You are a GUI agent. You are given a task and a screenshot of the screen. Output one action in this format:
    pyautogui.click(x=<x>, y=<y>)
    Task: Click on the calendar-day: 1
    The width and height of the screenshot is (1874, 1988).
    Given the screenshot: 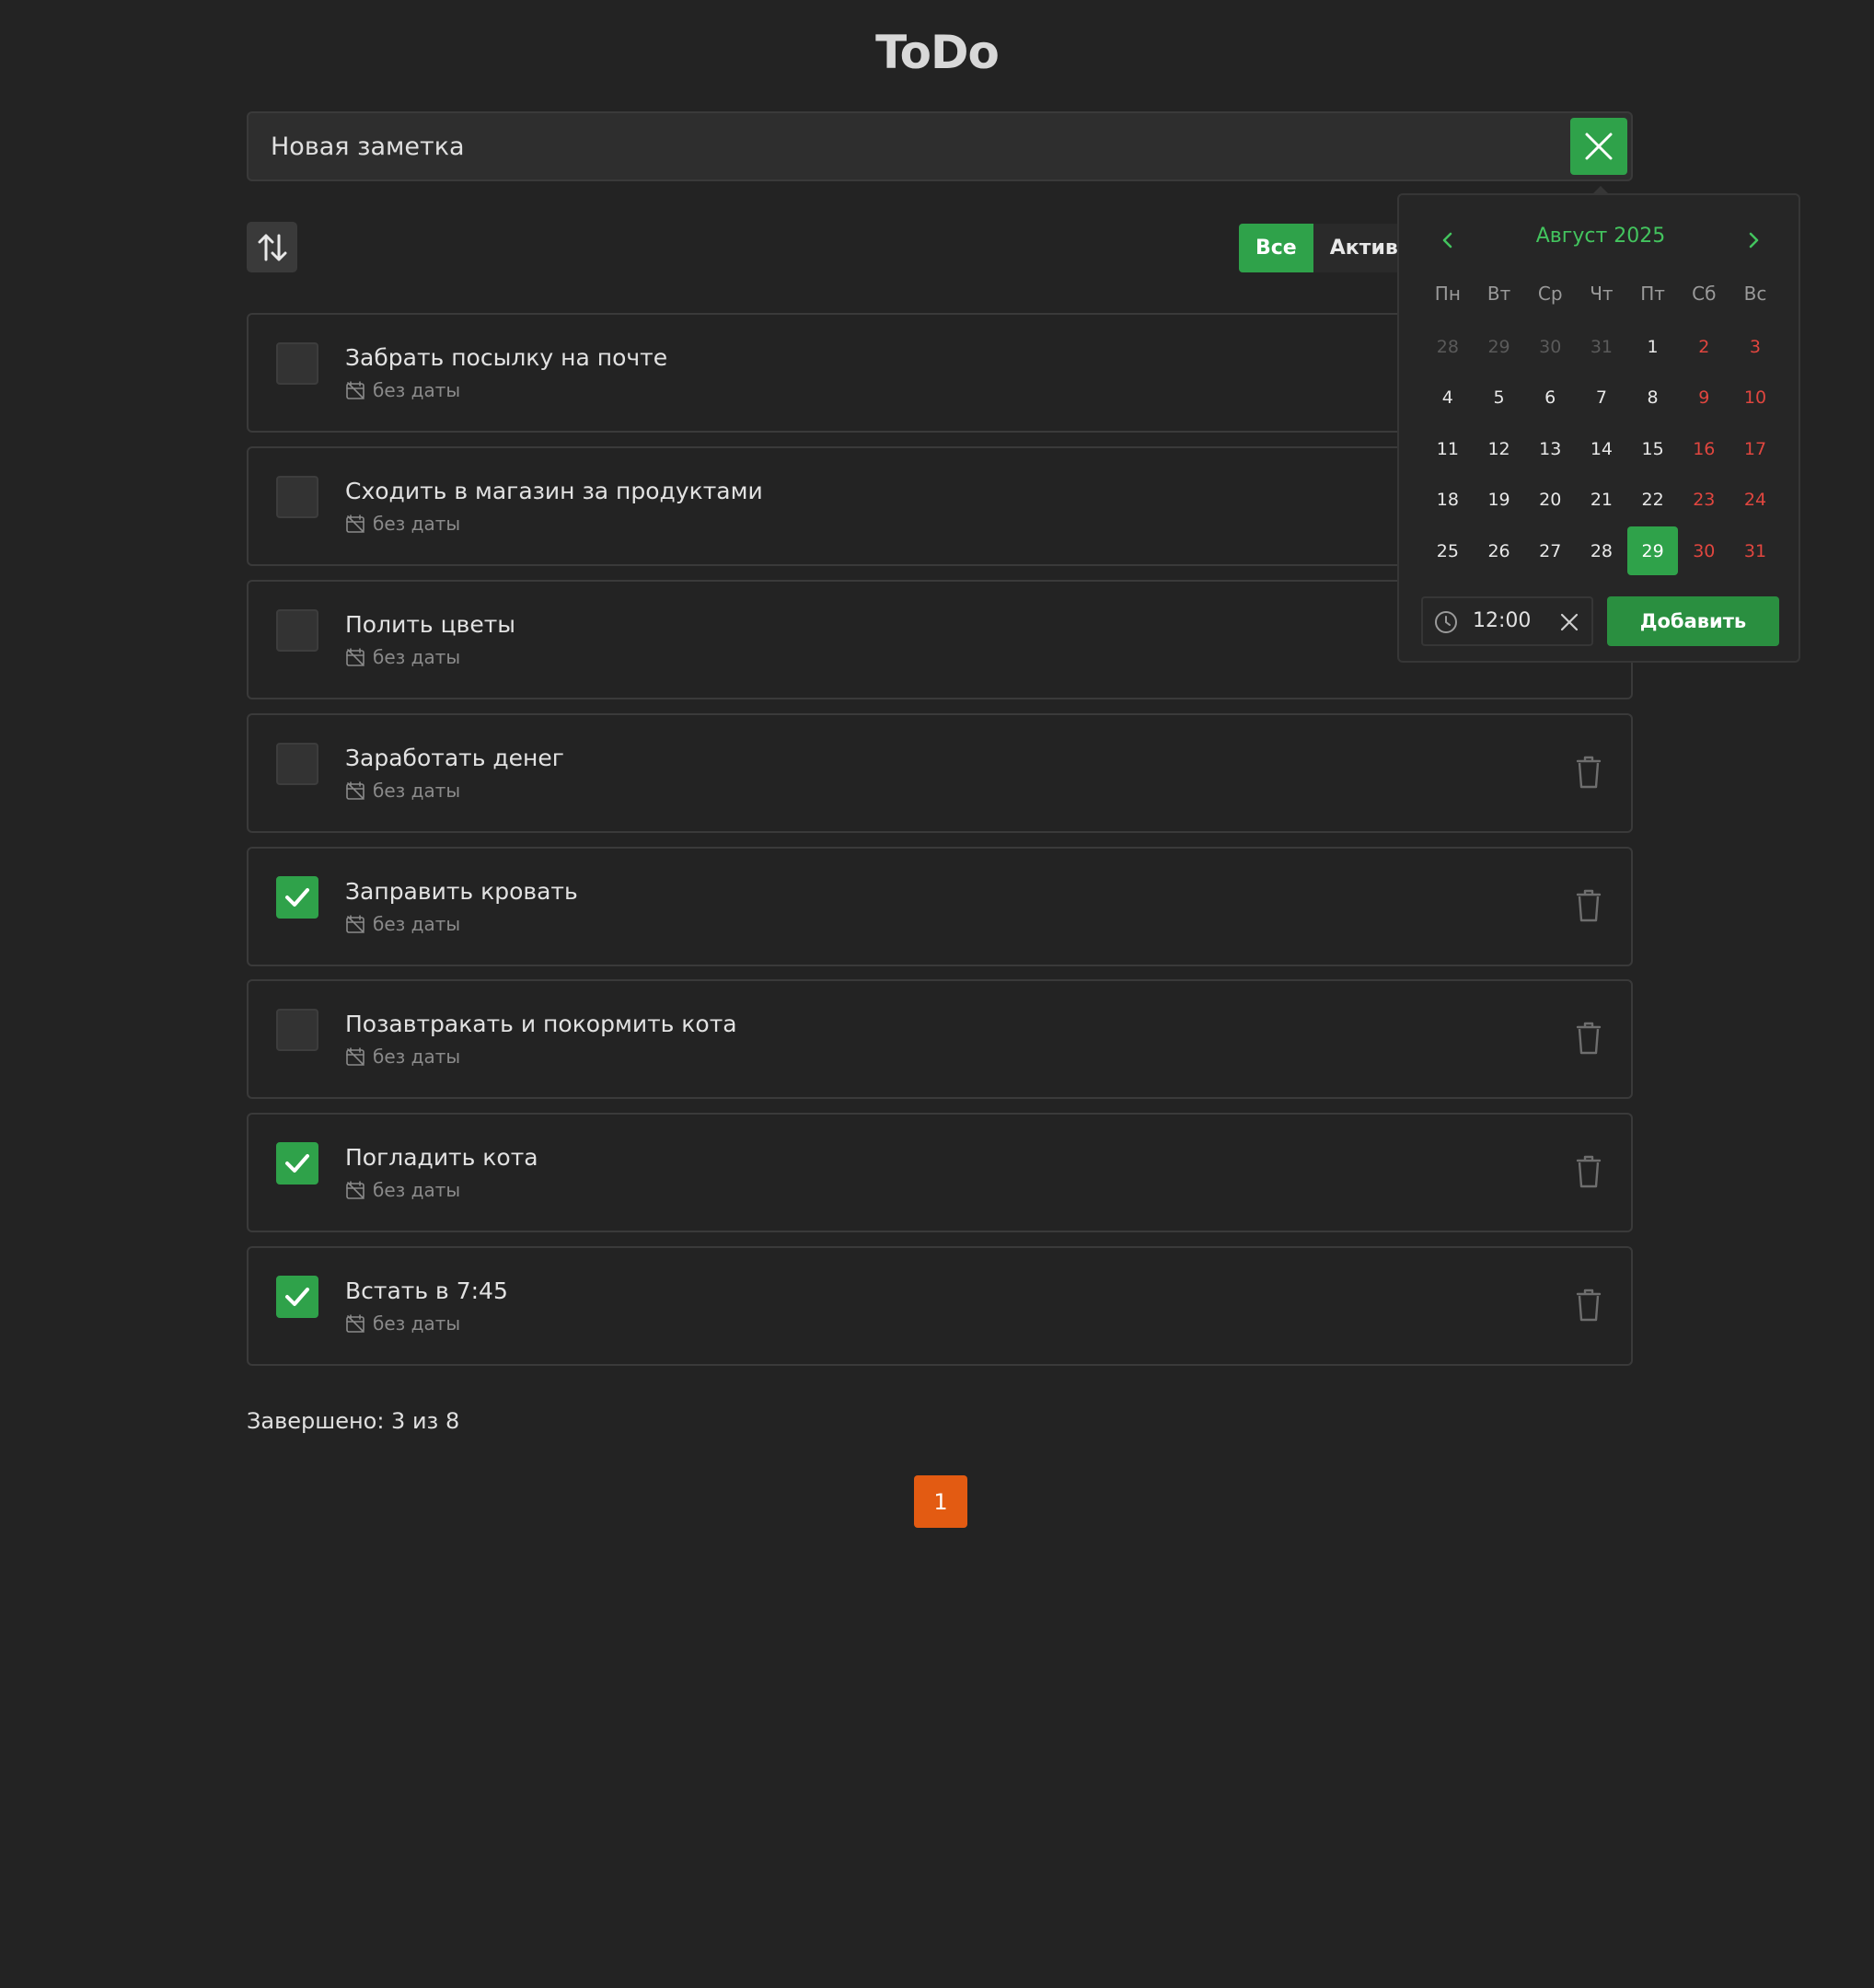 What is the action you would take?
    pyautogui.click(x=1653, y=346)
    